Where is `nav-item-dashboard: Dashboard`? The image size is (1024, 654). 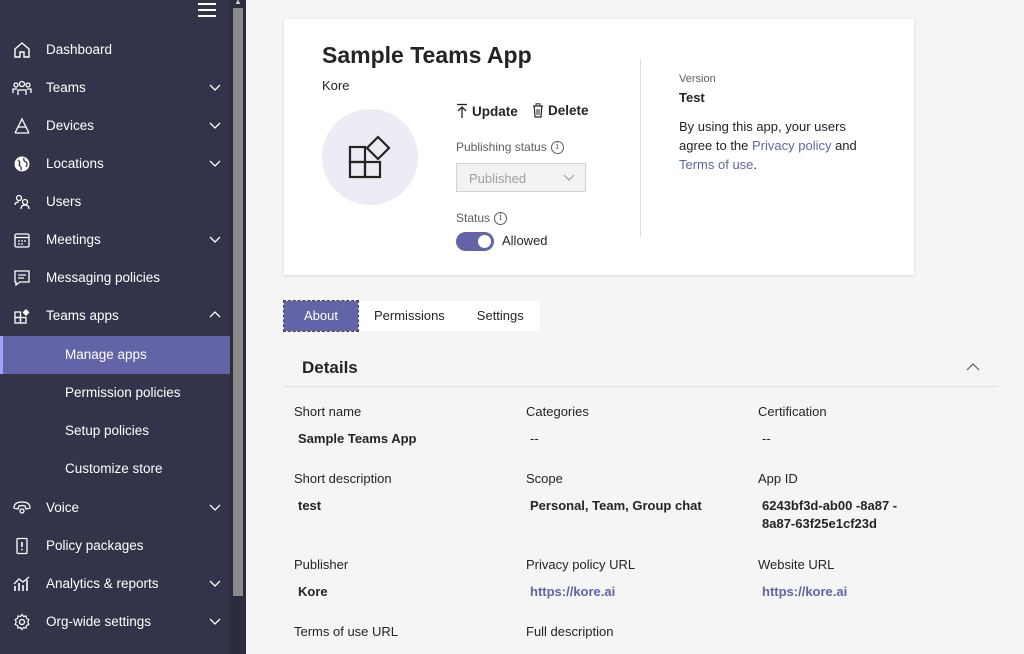 nav-item-dashboard: Dashboard is located at coordinates (115, 50).